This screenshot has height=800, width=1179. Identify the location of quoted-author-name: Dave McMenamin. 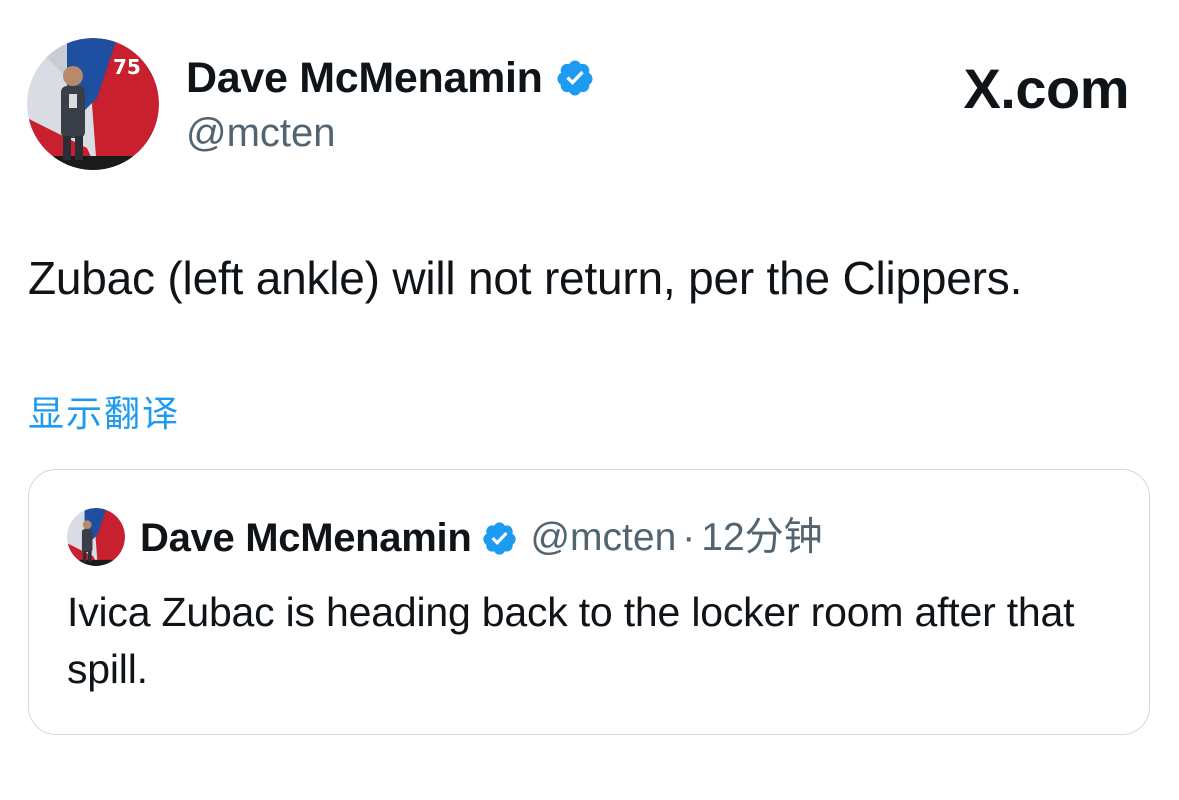
(306, 538).